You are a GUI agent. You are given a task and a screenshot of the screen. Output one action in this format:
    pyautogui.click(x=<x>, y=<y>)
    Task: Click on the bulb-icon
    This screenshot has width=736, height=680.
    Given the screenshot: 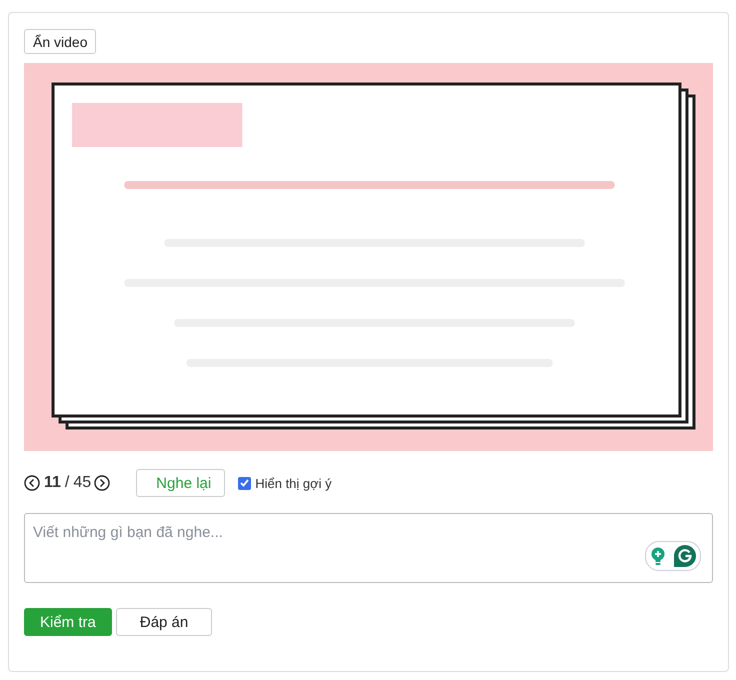 What is the action you would take?
    pyautogui.click(x=657, y=556)
    